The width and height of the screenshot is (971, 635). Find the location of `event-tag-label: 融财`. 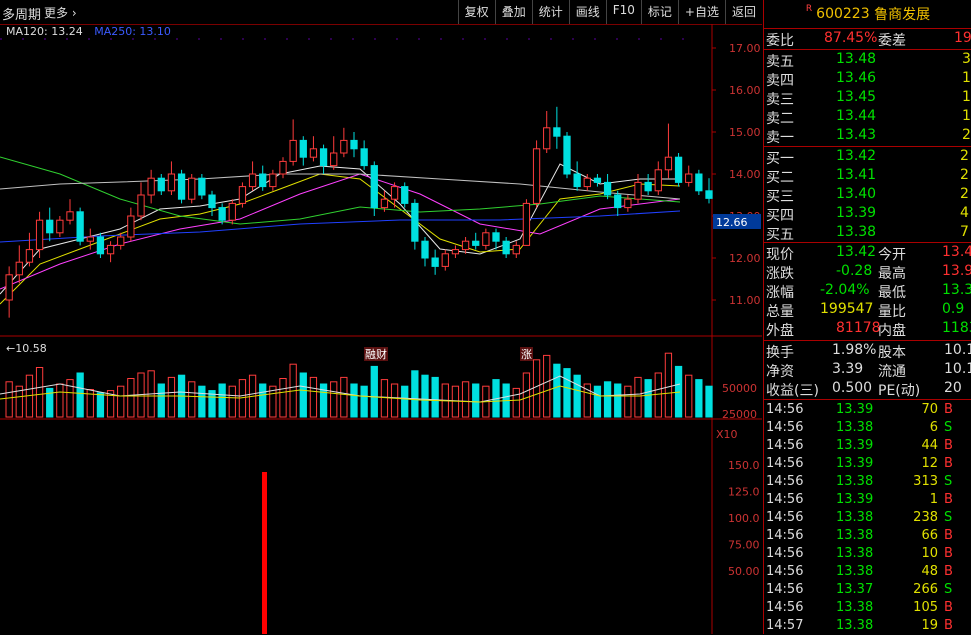

event-tag-label: 融财 is located at coordinates (376, 354).